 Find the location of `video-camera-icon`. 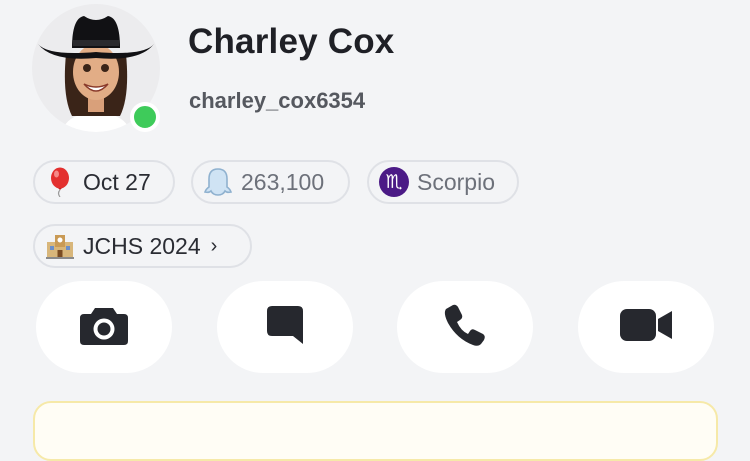

video-camera-icon is located at coordinates (646, 327).